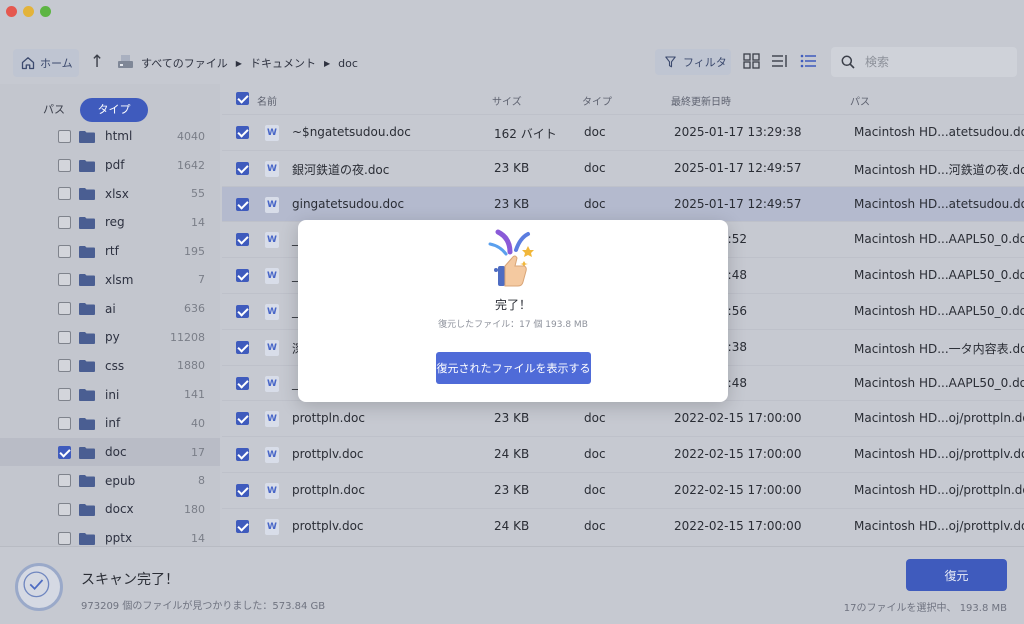 The height and width of the screenshot is (624, 1024). I want to click on tab-type: タイプ, so click(114, 110).